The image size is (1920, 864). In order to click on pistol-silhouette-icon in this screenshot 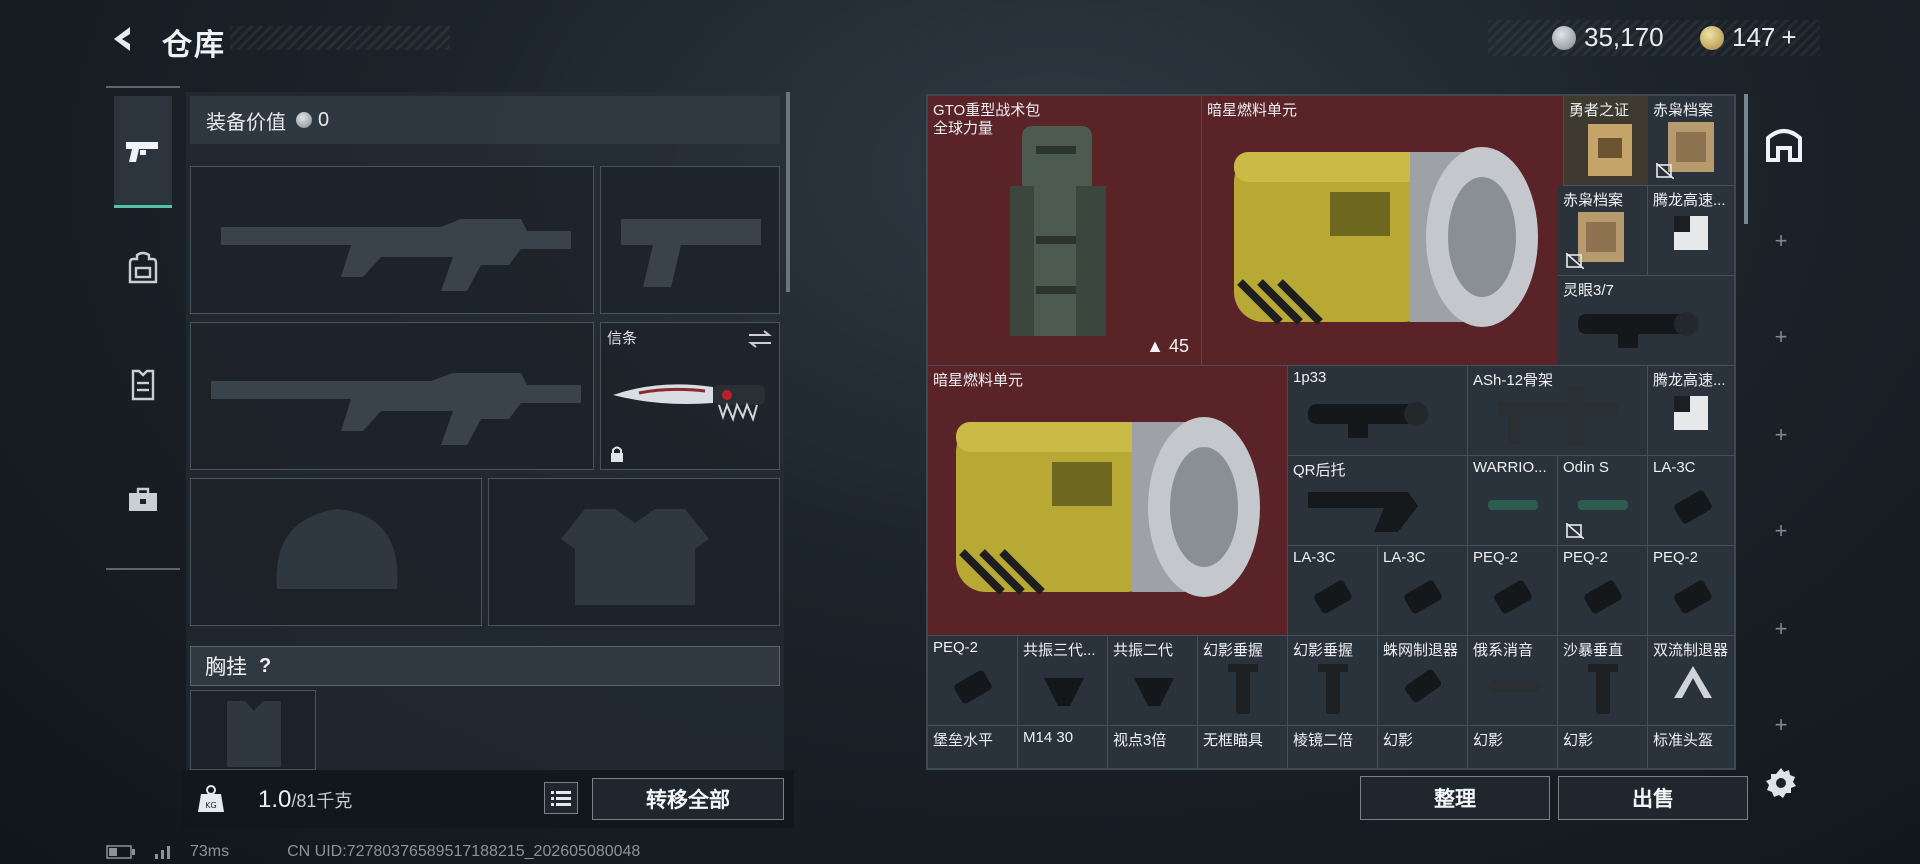, I will do `click(691, 253)`.